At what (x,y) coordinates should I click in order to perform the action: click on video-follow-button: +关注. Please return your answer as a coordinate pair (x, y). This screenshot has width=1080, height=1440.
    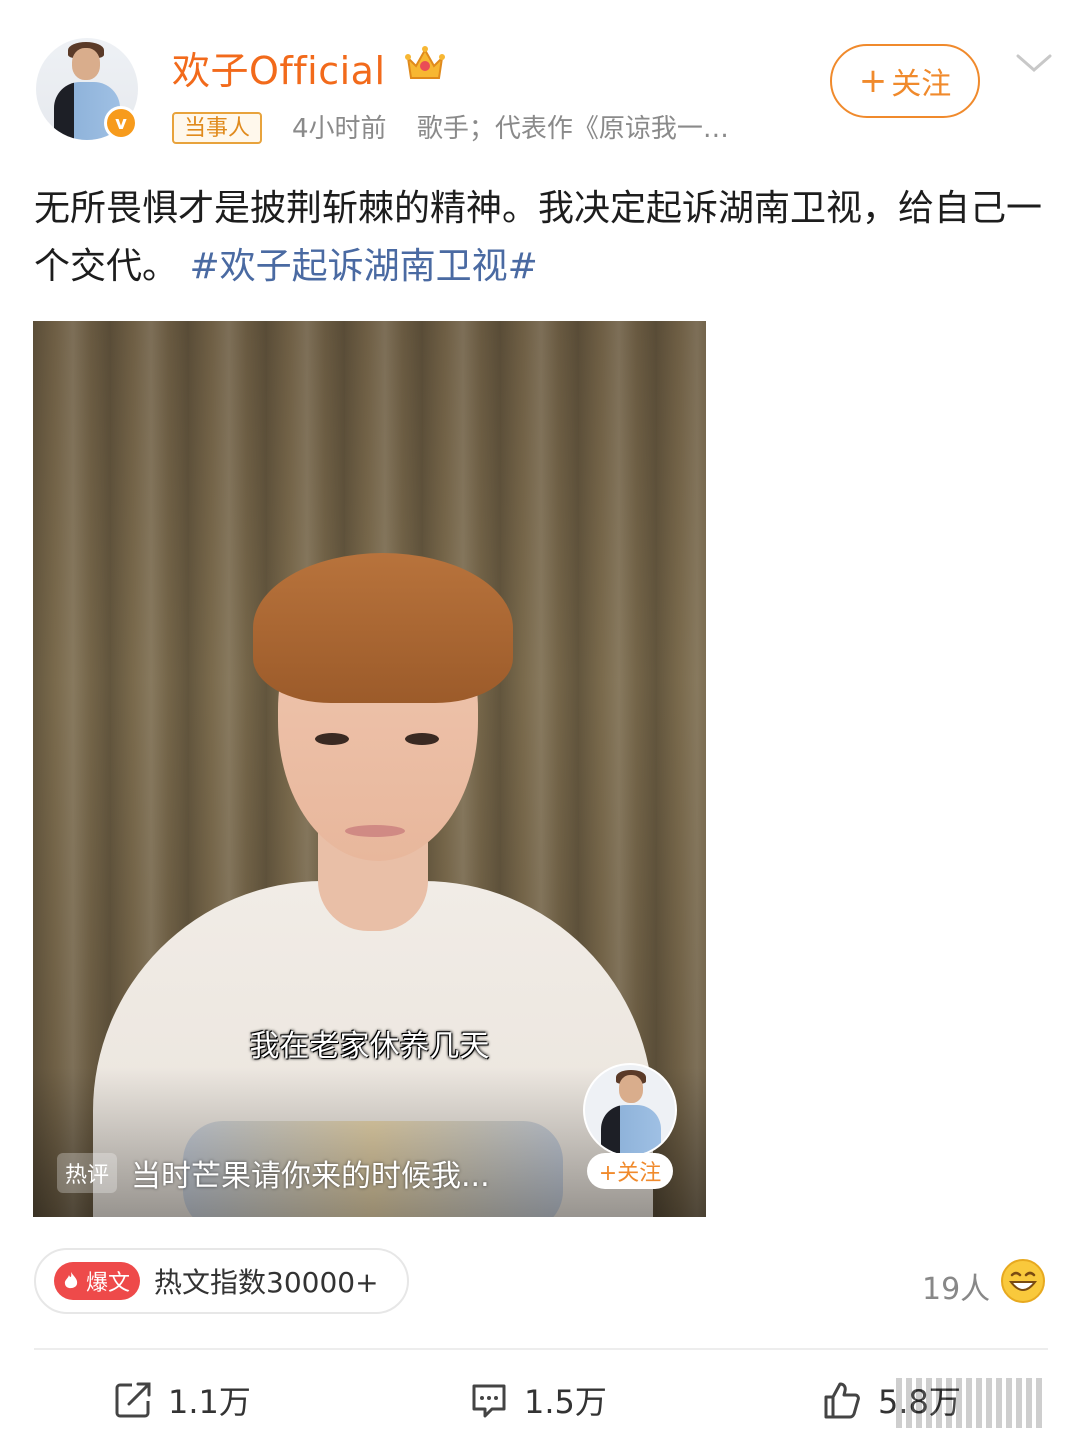
    Looking at the image, I should click on (630, 1171).